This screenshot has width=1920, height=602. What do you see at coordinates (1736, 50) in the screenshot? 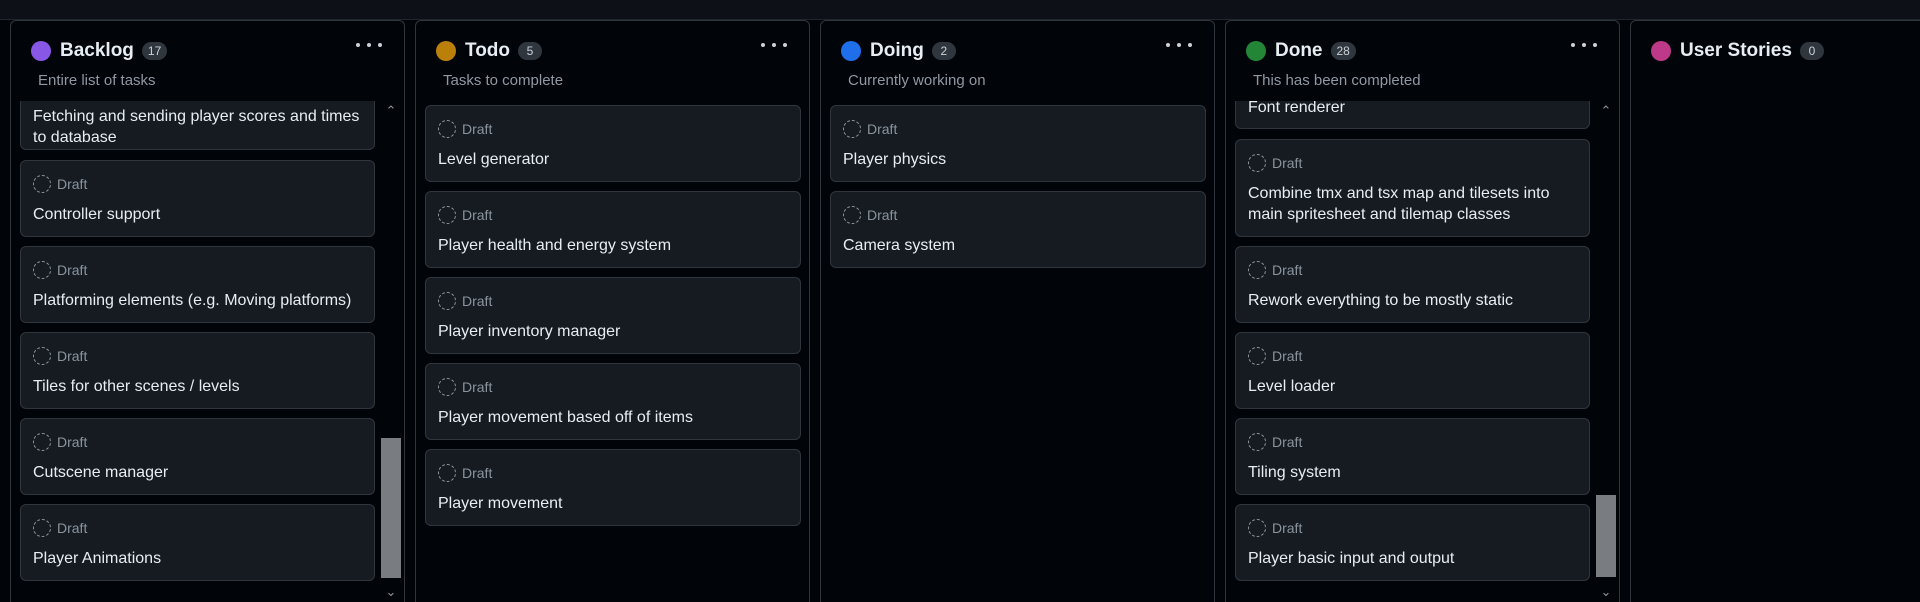
I see `column-title: User Stories` at bounding box center [1736, 50].